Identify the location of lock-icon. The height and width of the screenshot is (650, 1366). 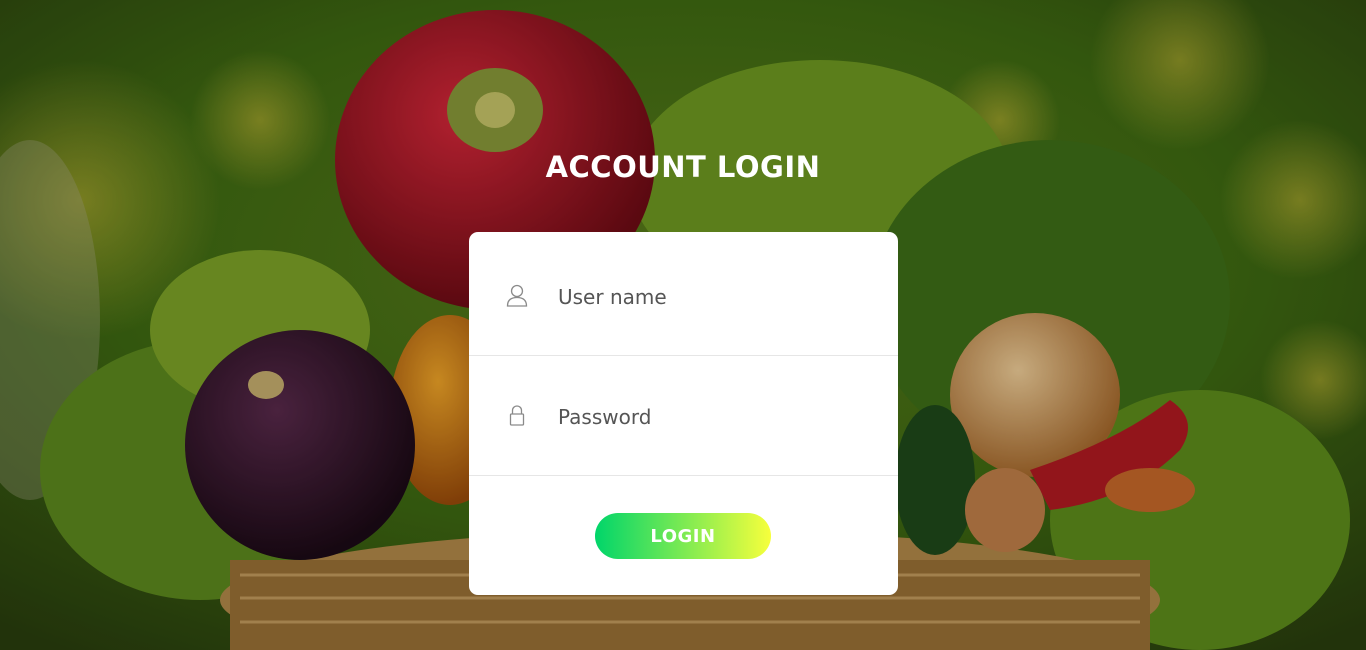
(517, 416).